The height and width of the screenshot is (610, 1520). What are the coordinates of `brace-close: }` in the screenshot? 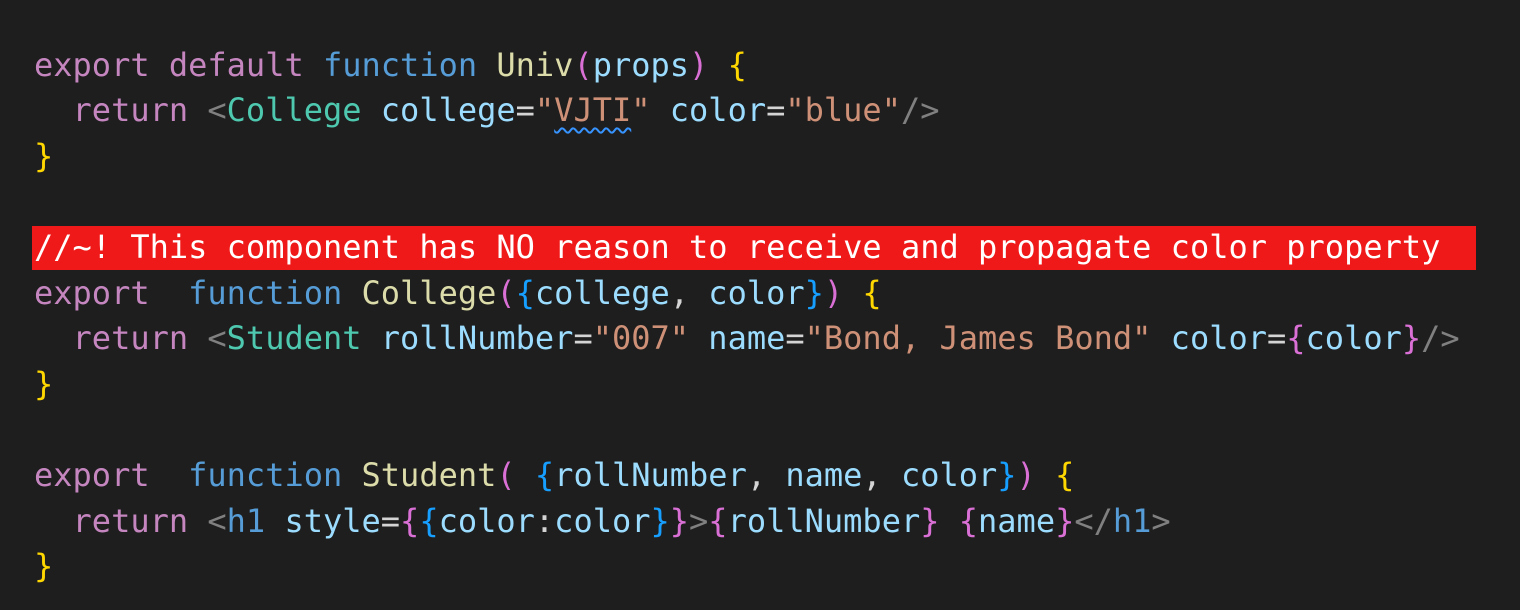 It's located at (44, 156).